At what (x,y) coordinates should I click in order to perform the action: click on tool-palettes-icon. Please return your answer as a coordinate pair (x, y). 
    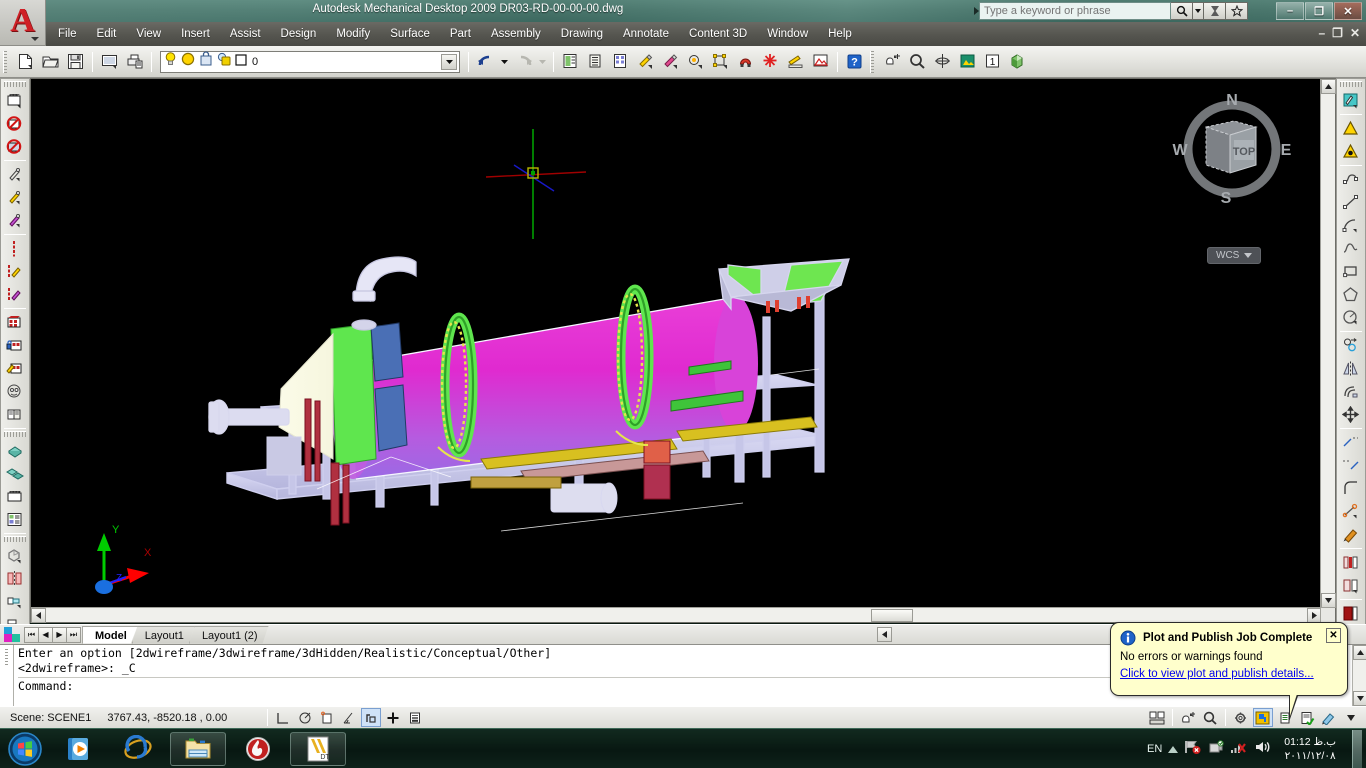
    Looking at the image, I should click on (620, 61).